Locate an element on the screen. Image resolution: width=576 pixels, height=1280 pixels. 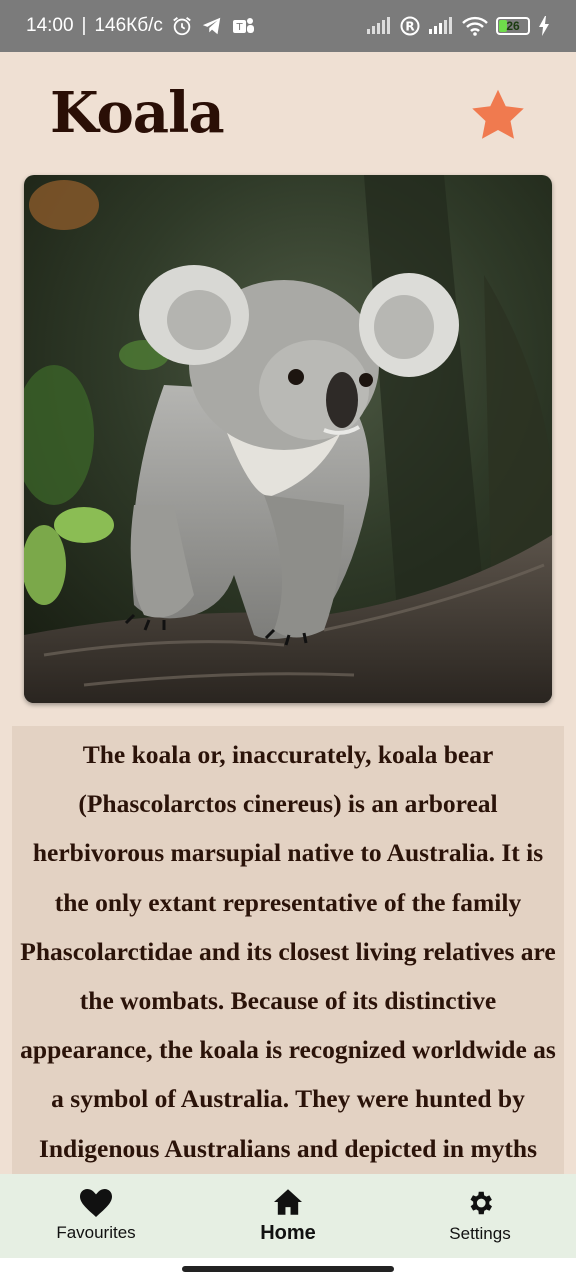
star-icon is located at coordinates (498, 114).